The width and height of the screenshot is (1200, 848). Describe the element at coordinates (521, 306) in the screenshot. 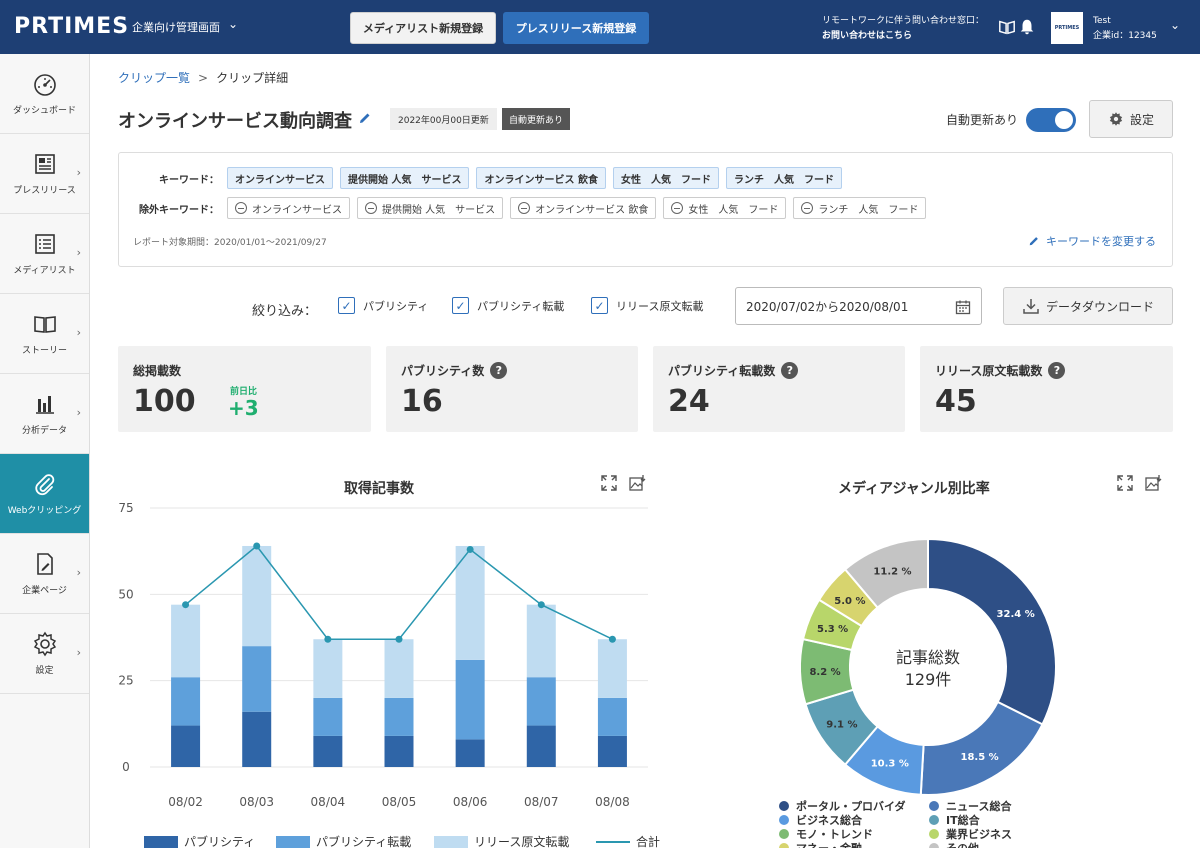

I see `checkbox-label: パブリシティ転載` at that location.